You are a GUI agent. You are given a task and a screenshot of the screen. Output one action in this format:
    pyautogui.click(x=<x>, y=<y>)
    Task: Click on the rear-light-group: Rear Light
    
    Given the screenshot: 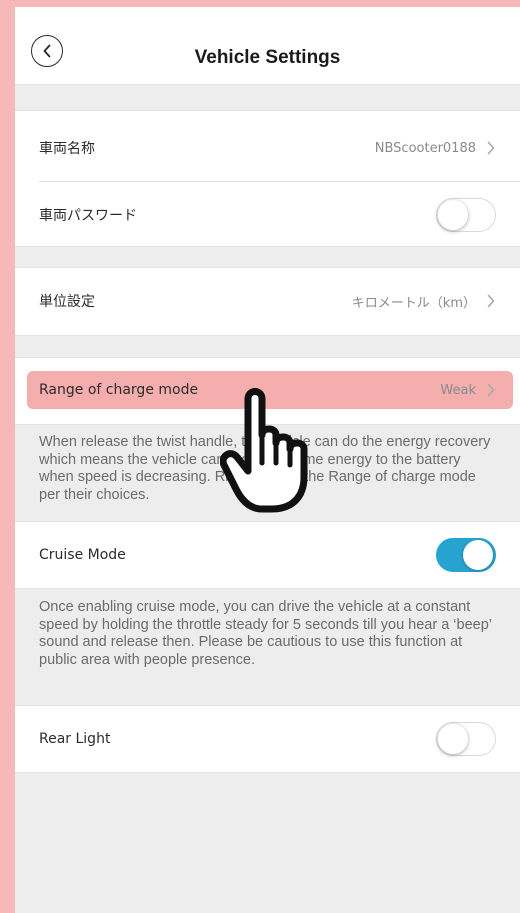 What is the action you would take?
    pyautogui.click(x=267, y=739)
    